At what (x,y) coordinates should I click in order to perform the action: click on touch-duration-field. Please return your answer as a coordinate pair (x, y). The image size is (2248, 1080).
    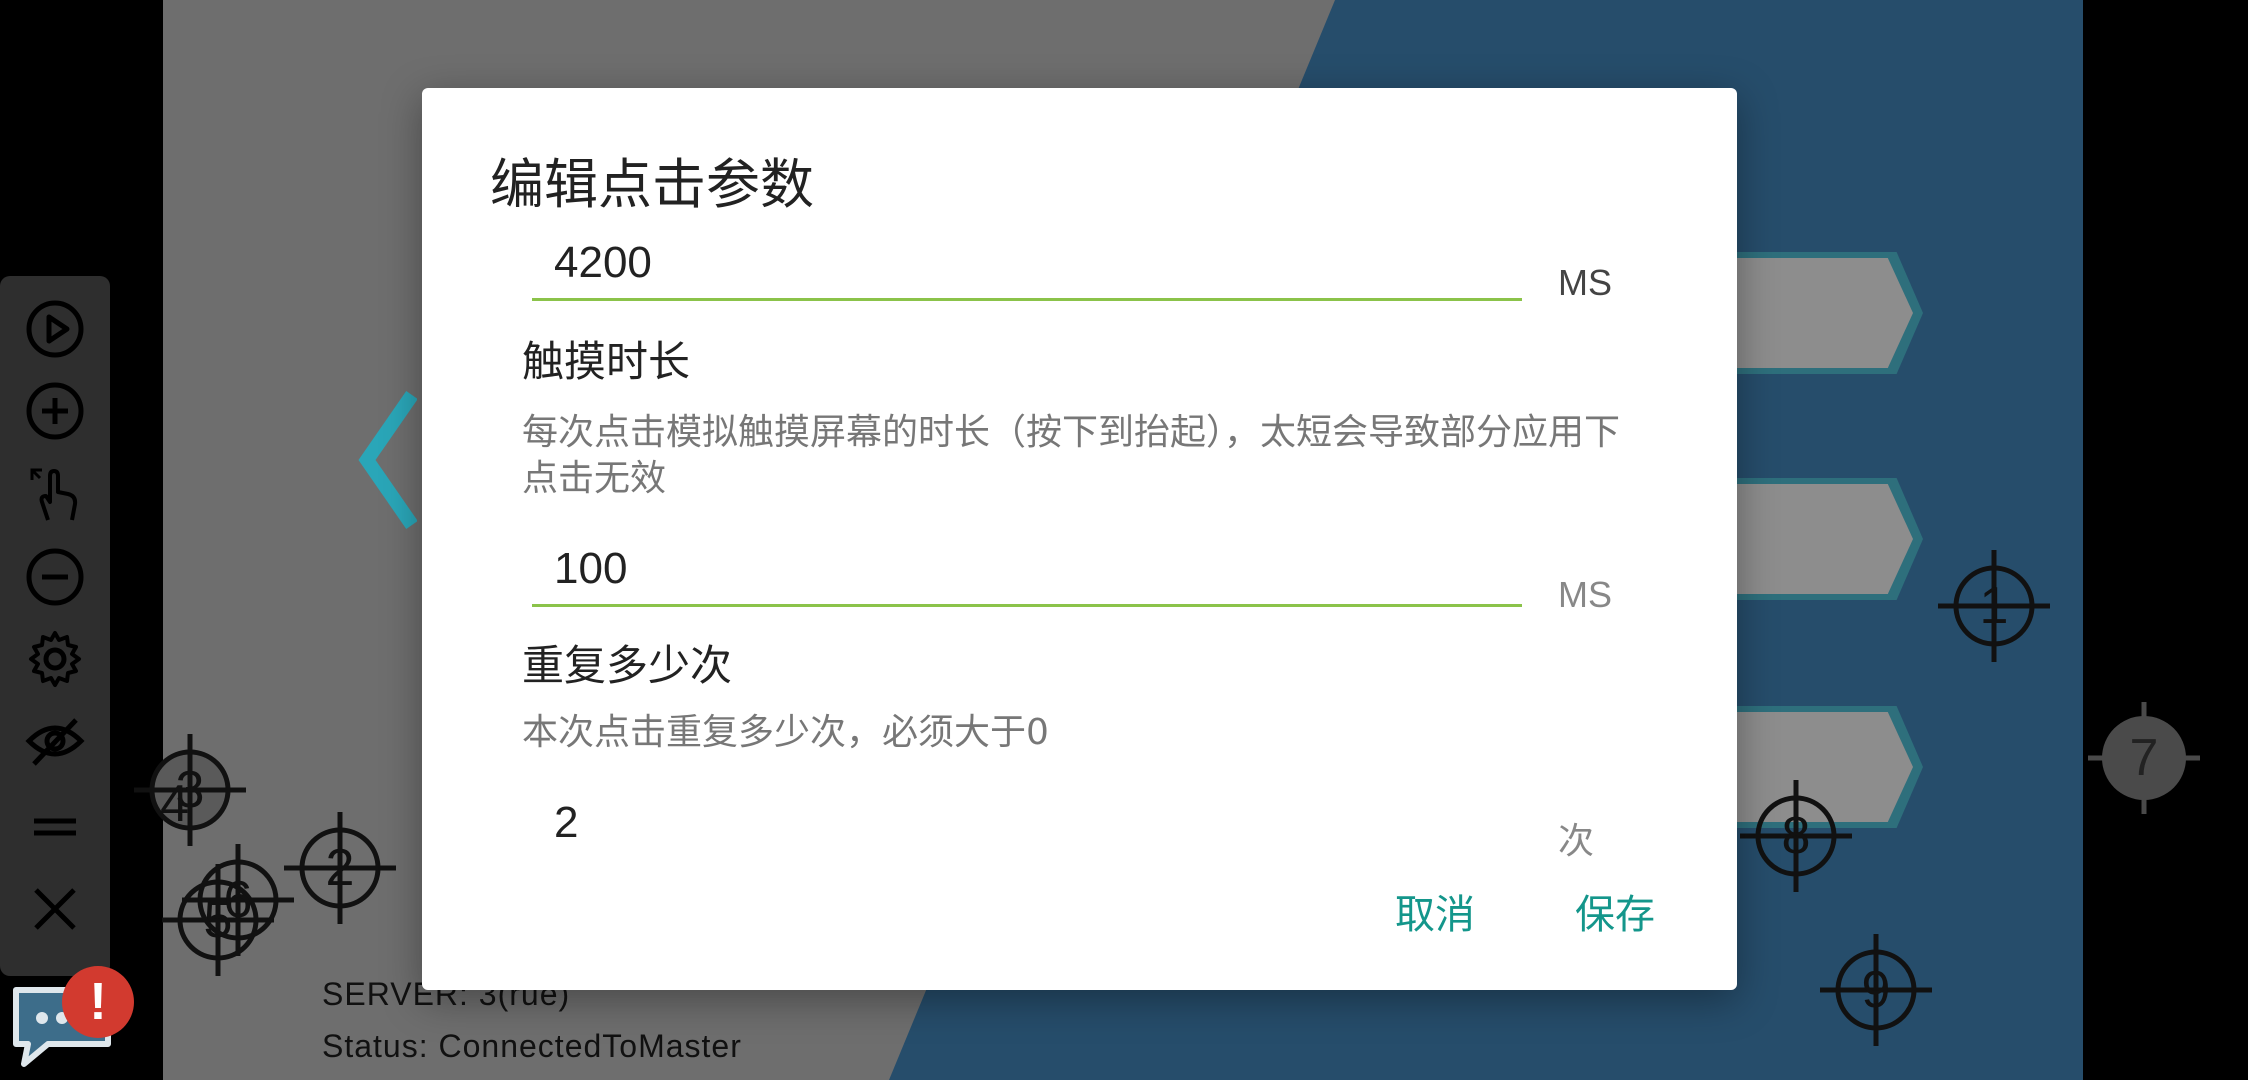
    Looking at the image, I should click on (1027, 570).